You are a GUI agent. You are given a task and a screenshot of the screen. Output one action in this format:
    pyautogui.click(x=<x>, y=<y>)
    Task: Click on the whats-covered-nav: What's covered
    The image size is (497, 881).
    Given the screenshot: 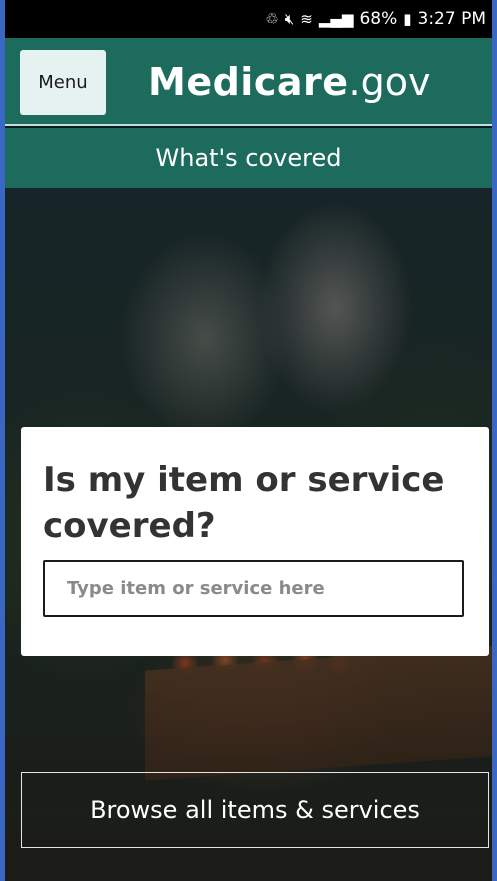 What is the action you would take?
    pyautogui.click(x=248, y=158)
    